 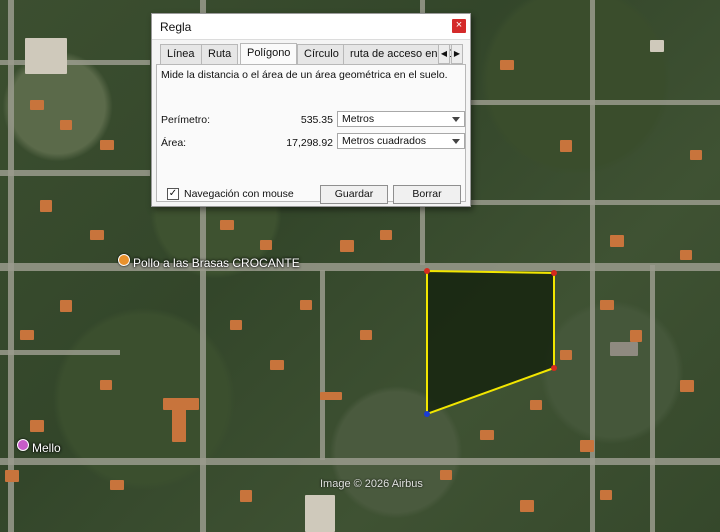 I want to click on place-label-restaurant: Pollo a las Brasas CROCANTE, so click(x=216, y=263).